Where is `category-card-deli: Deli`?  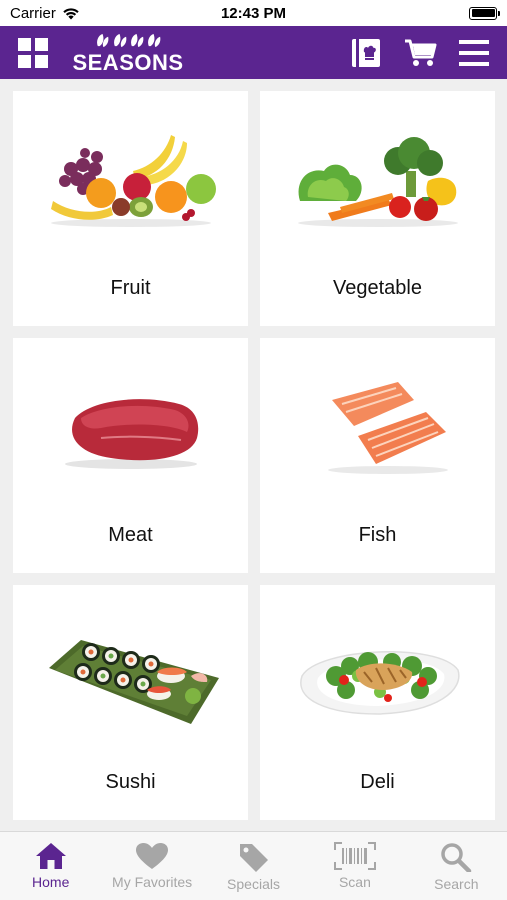 category-card-deli: Deli is located at coordinates (377, 702).